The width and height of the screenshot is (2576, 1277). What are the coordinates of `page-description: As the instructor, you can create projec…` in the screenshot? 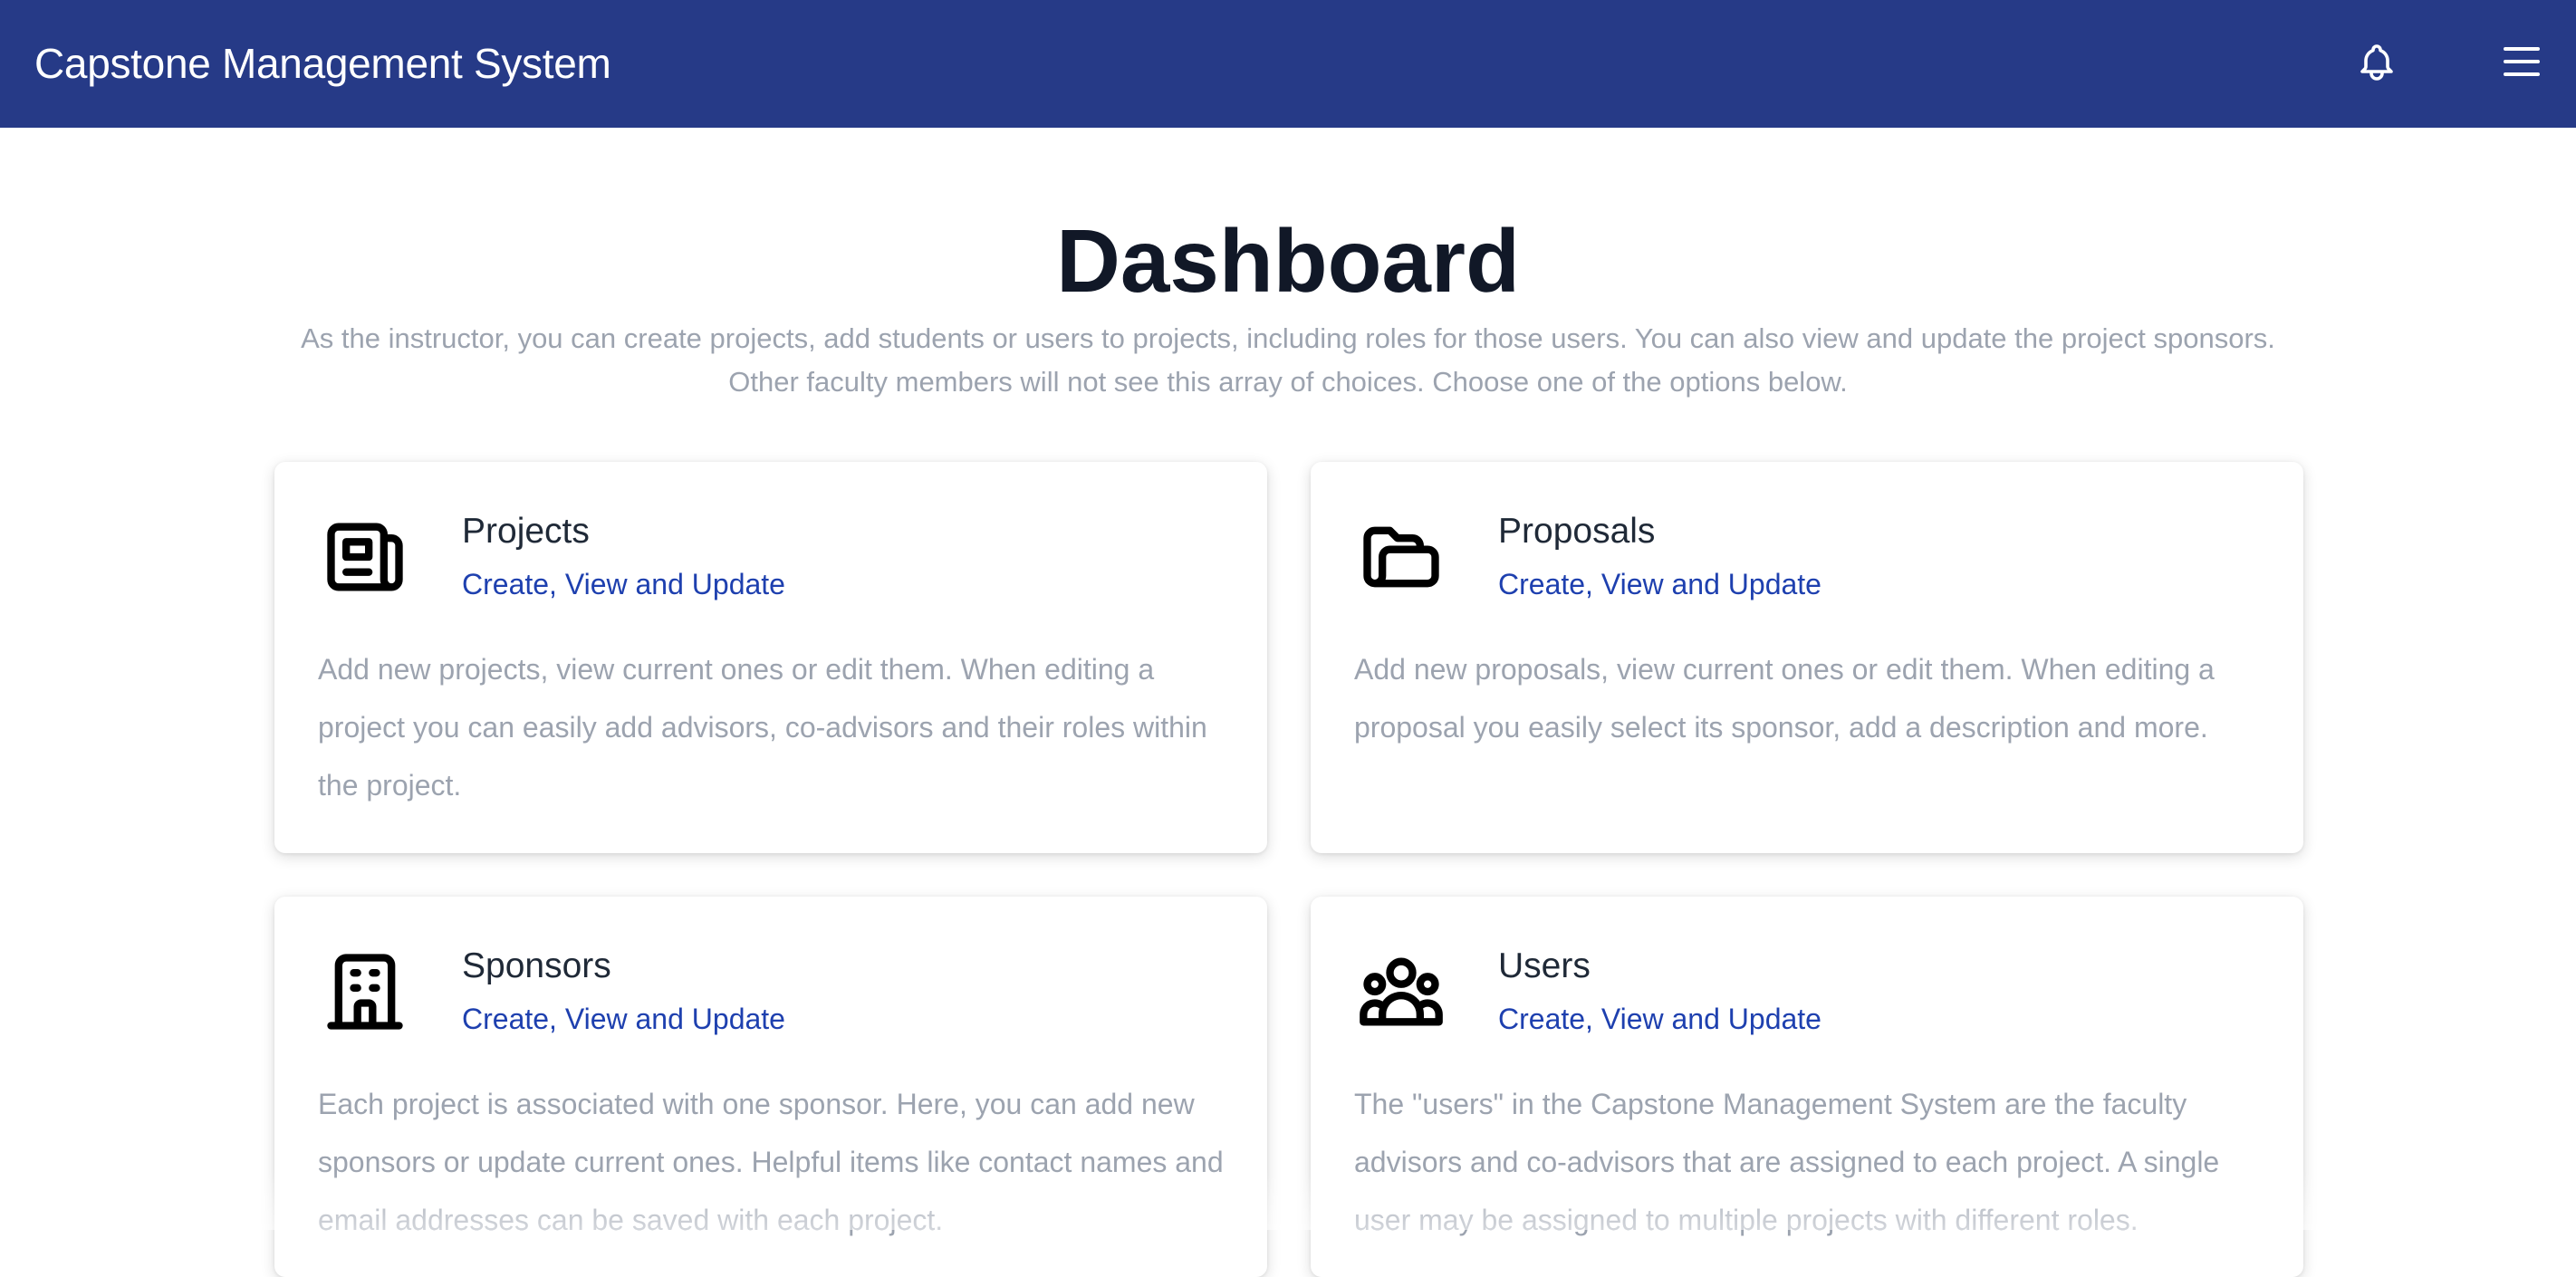 It's located at (1288, 360).